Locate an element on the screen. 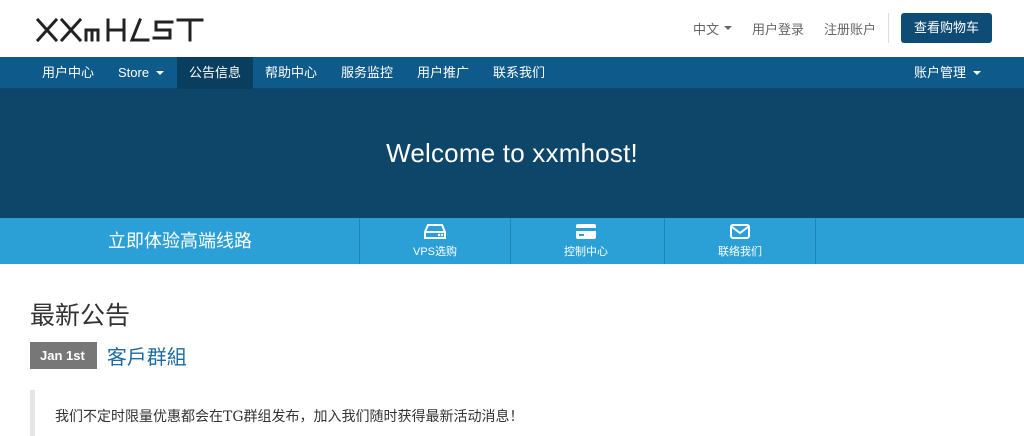 The width and height of the screenshot is (1024, 436). hero-title: Welcome to xxmhost! is located at coordinates (512, 153).